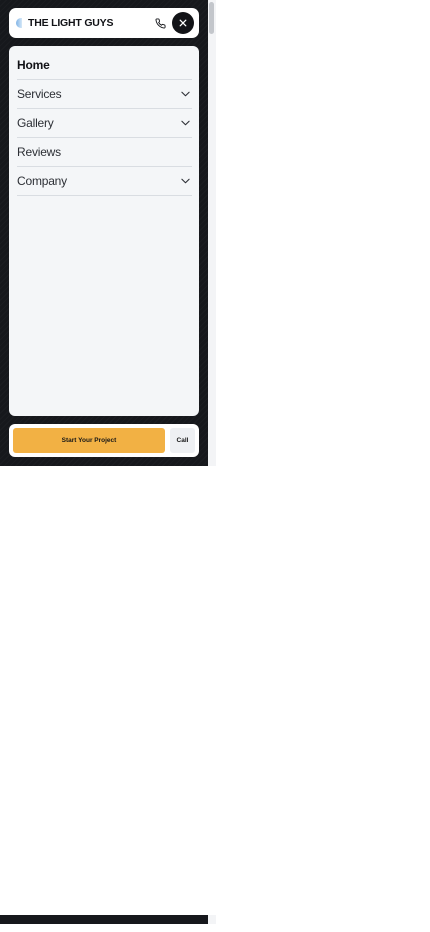 This screenshot has height=932, width=430. I want to click on bottom-strip-edge, so click(212, 919).